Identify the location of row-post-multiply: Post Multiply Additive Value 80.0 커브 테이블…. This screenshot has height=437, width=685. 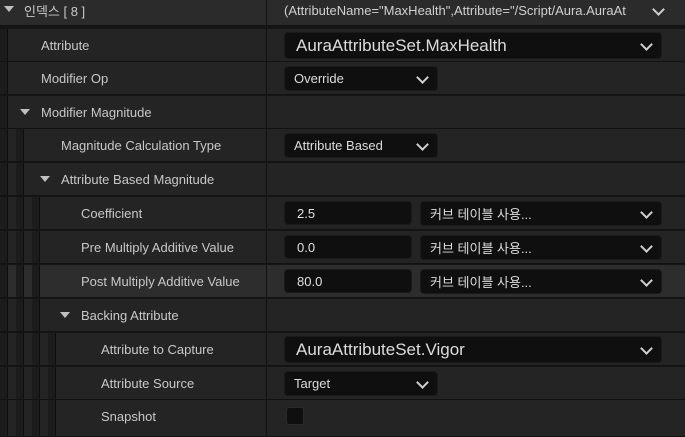
(342, 281).